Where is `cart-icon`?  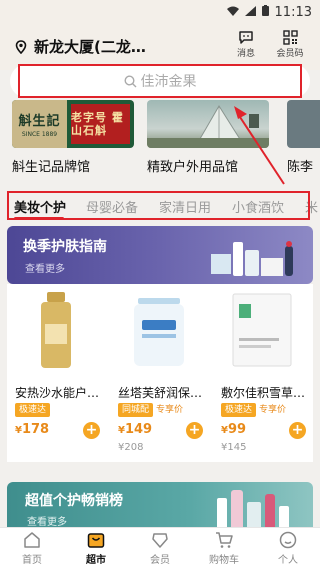
cart-icon is located at coordinates (224, 540).